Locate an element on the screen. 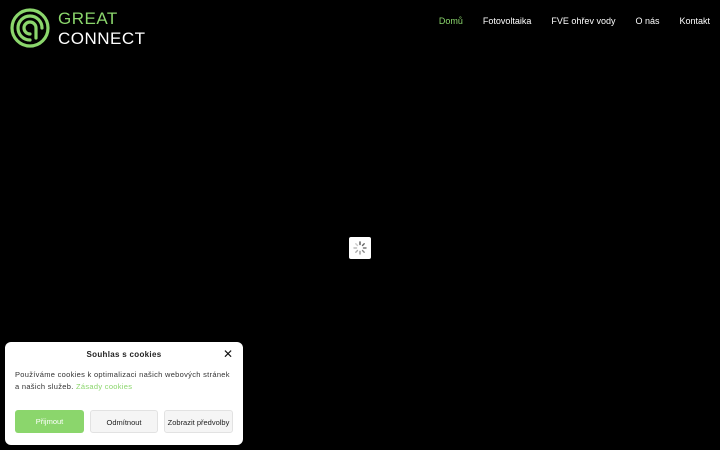 Image resolution: width=720 pixels, height=450 pixels. logo-line-great: GREAT is located at coordinates (88, 18).